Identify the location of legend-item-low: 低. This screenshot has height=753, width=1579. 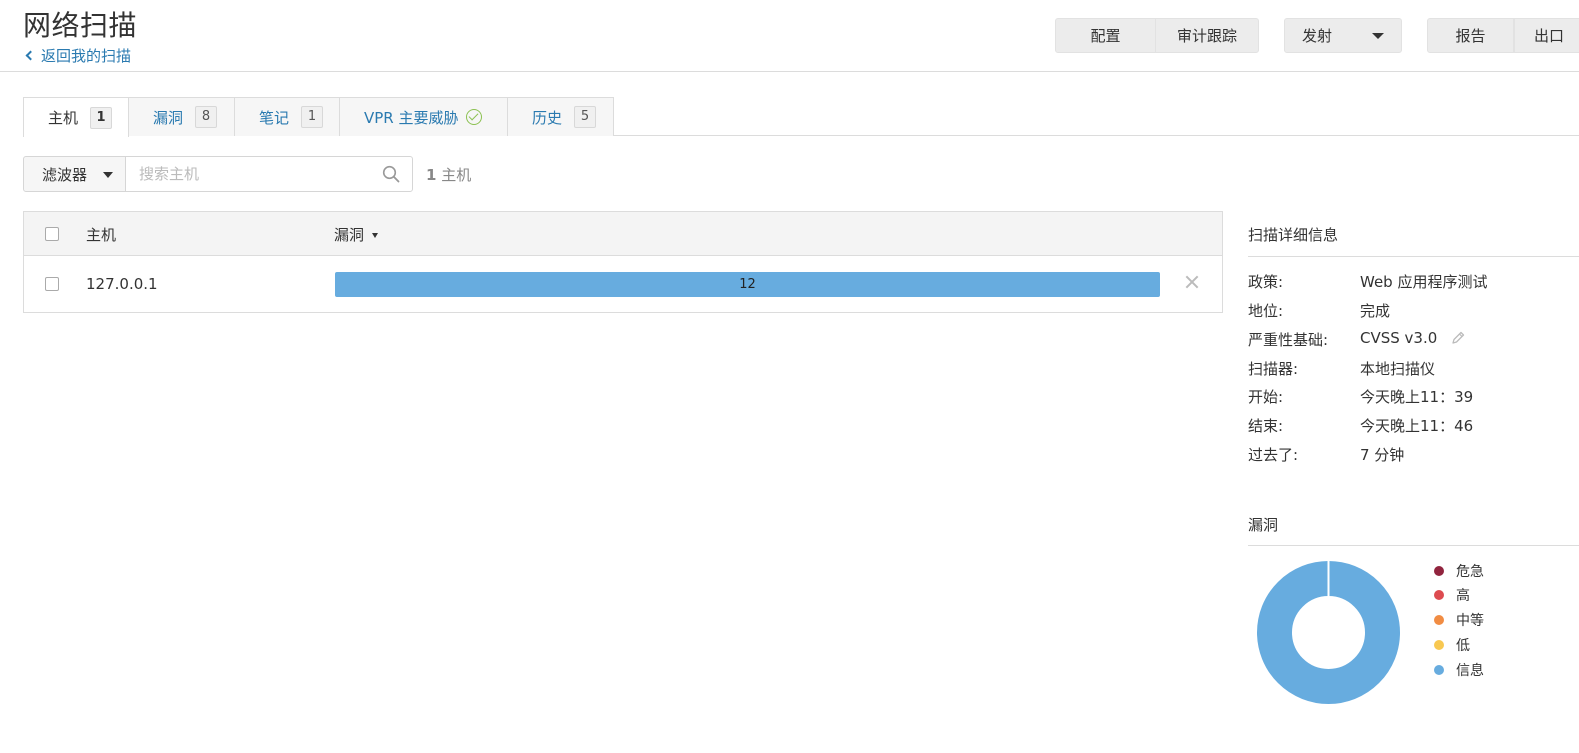
(1452, 645).